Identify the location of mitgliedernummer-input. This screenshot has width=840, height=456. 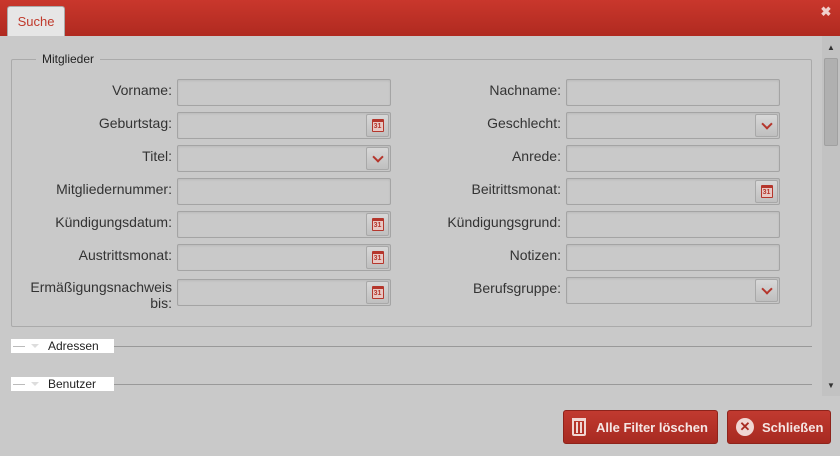
(284, 191).